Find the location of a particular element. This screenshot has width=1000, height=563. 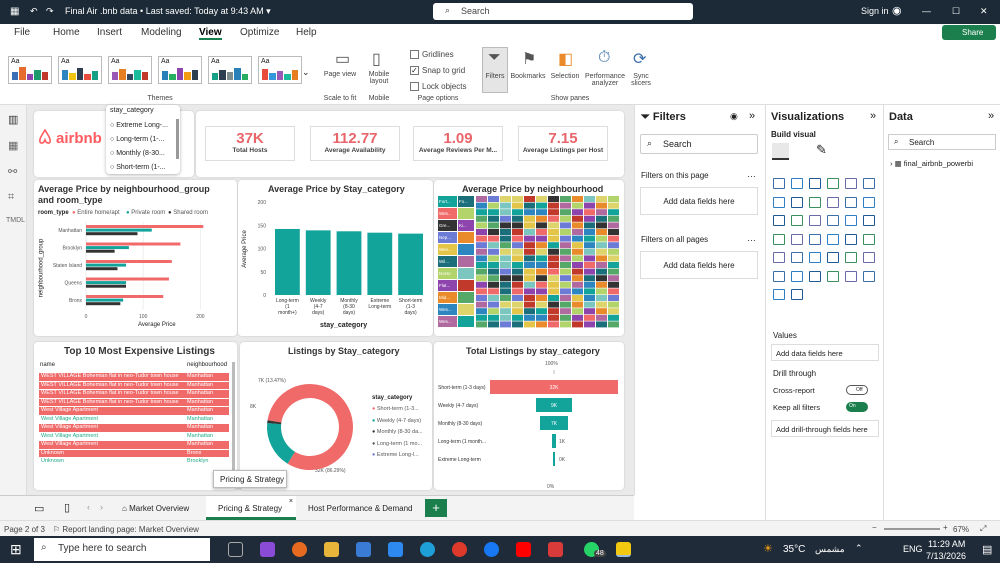

tab-host-performance: Host Performance & Demand is located at coordinates (358, 508).